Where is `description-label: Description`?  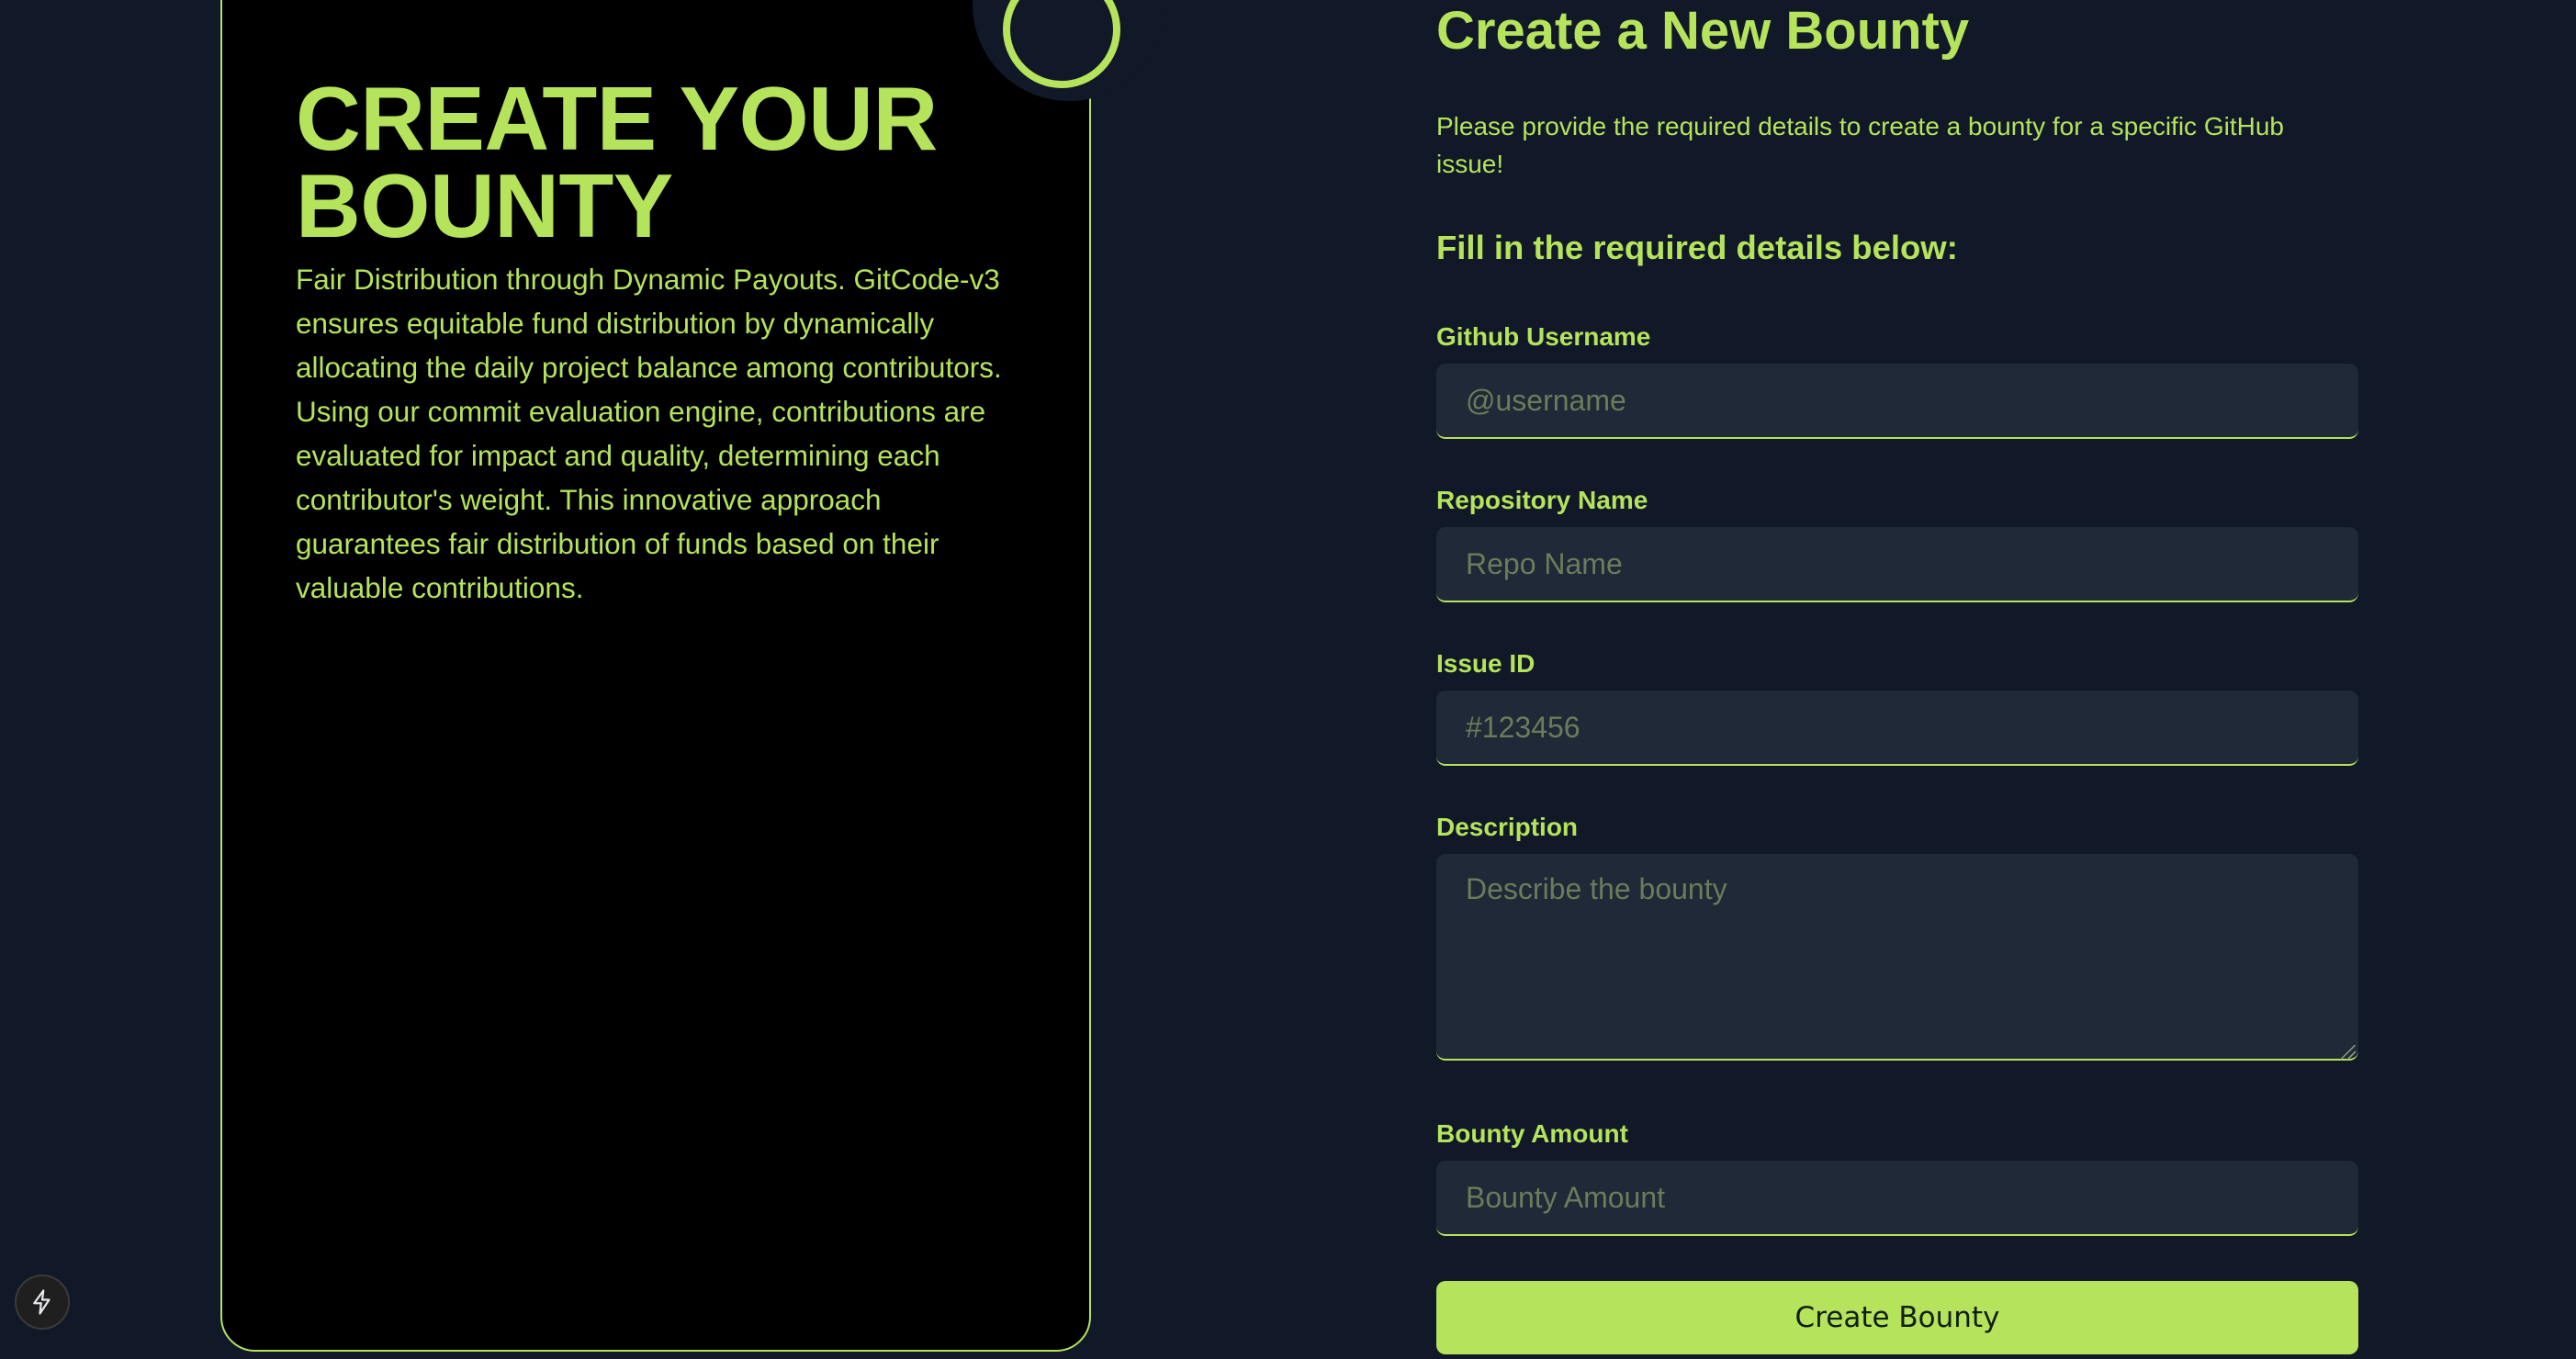
description-label: Description is located at coordinates (1507, 827).